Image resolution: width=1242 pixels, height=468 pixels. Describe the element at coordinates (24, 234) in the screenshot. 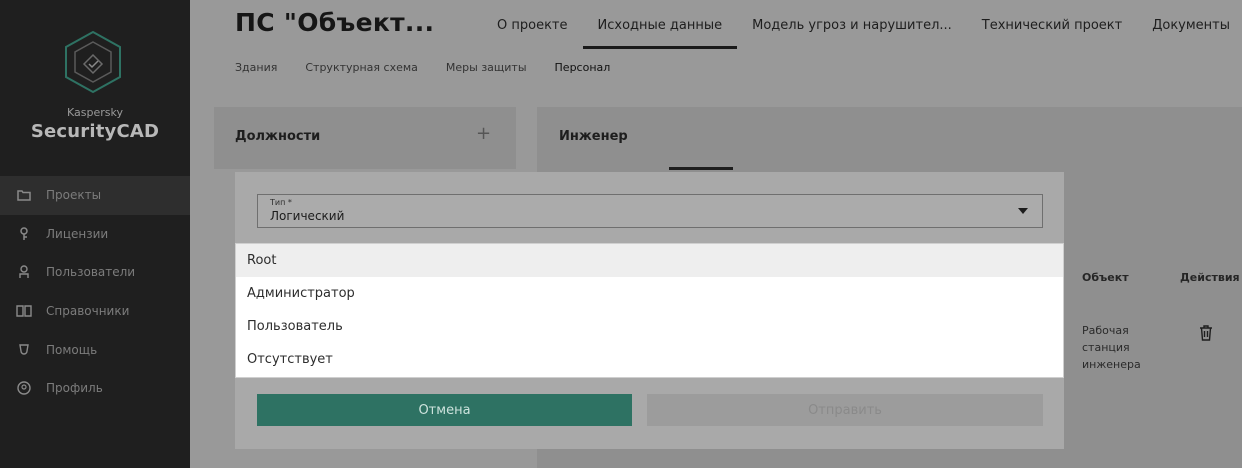

I see `key-icon` at that location.